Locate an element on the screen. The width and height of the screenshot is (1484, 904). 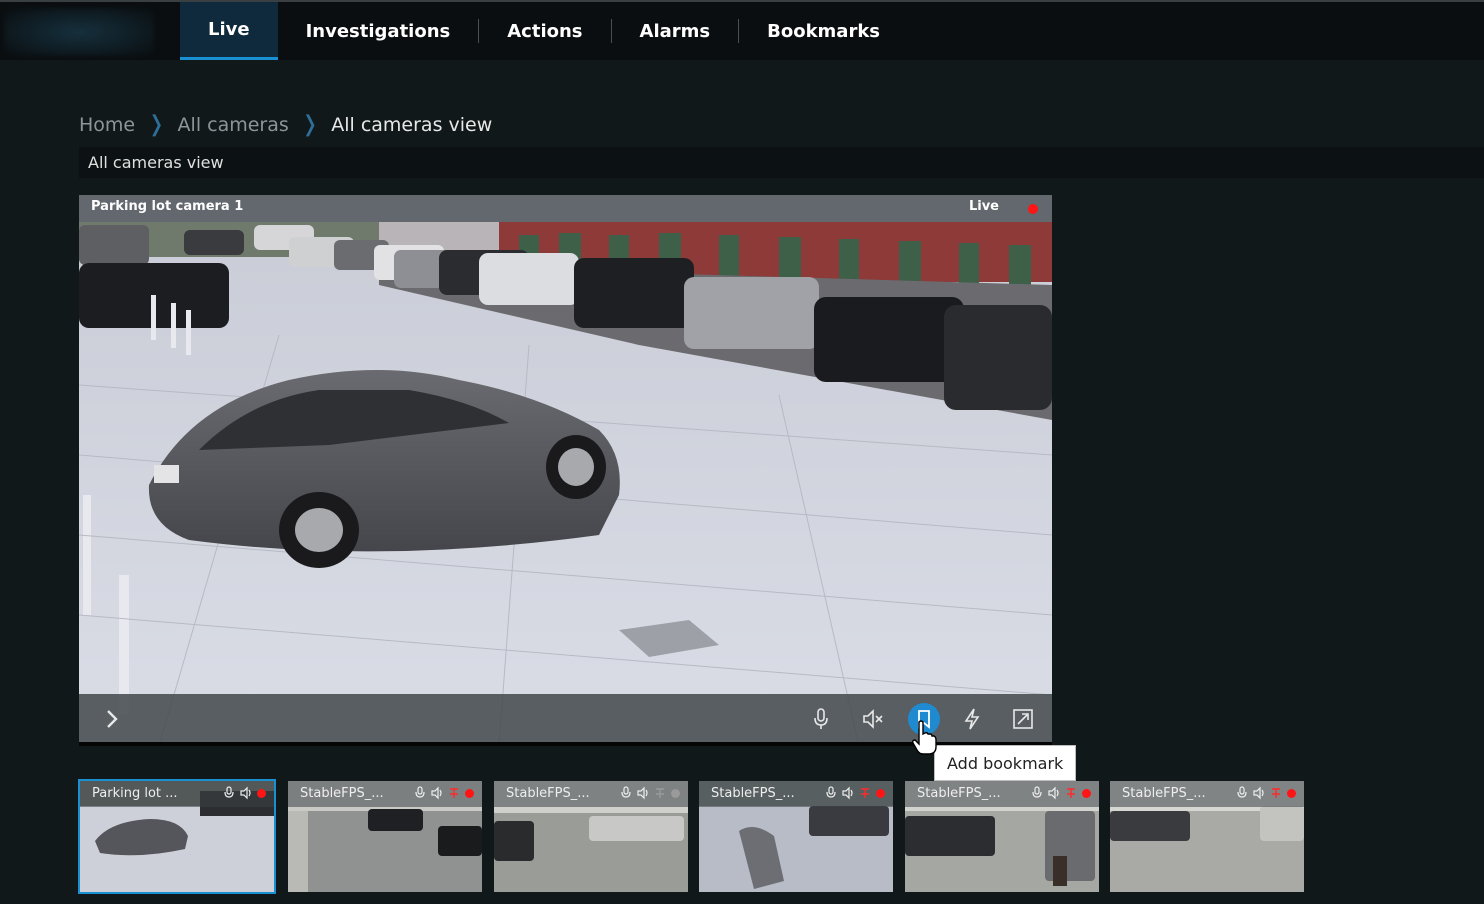
brand-logo is located at coordinates (79, 32).